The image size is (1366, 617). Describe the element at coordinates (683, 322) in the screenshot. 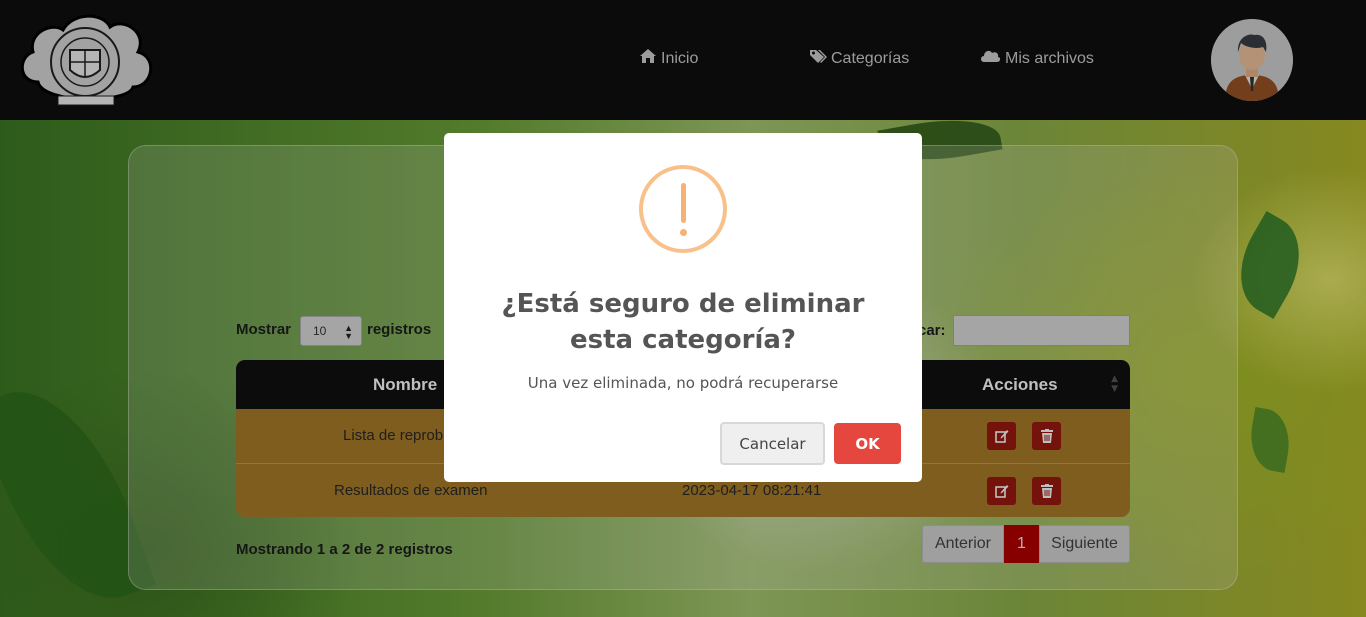

I see `dialog-title: ¿Está seguro de eliminar esta categoría?` at that location.